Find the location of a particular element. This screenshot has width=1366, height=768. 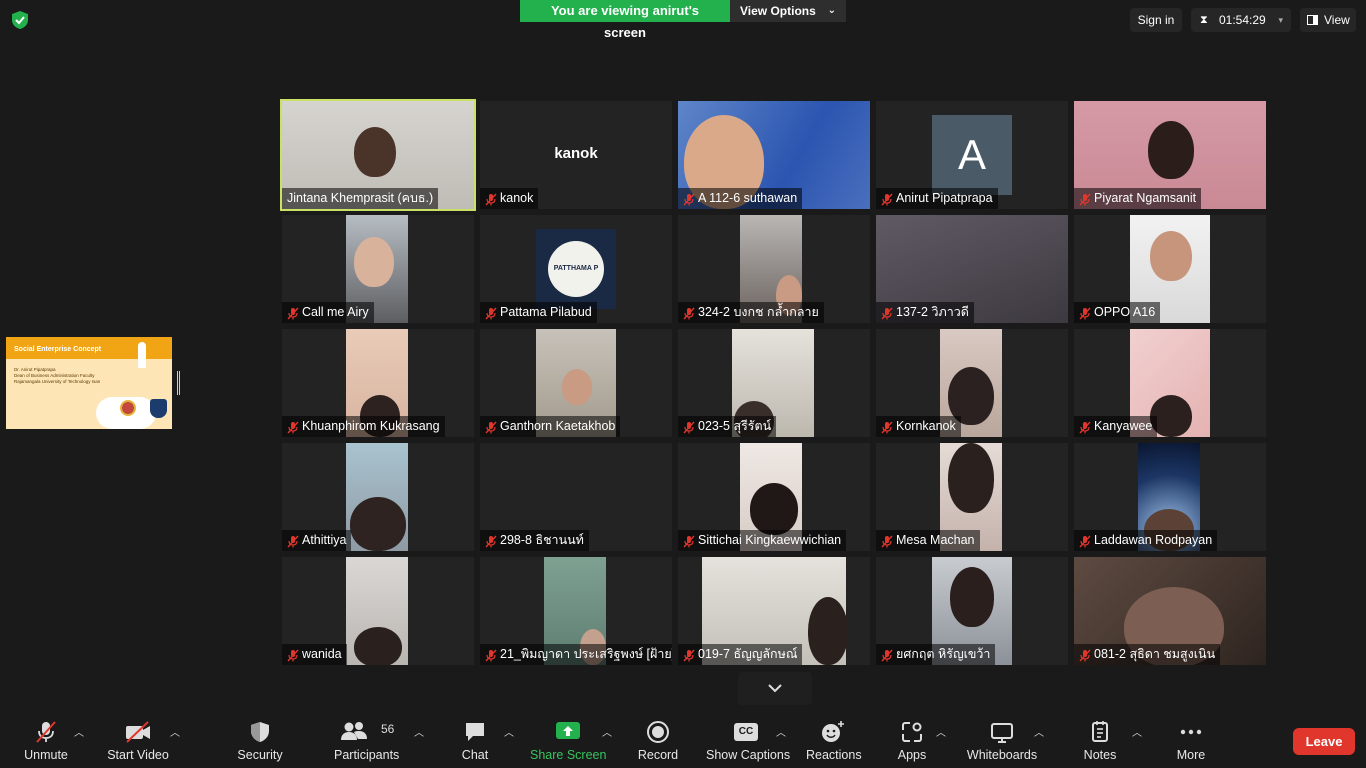

participant-tile: wanida is located at coordinates (378, 611).